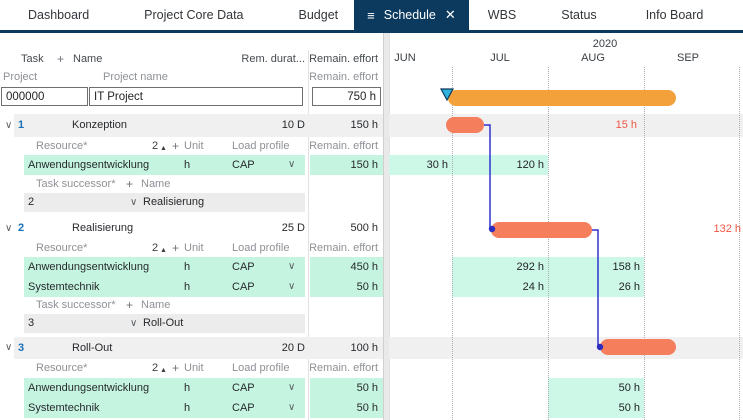 Image resolution: width=743 pixels, height=420 pixels. What do you see at coordinates (675, 15) in the screenshot?
I see `tab-info-board: Info Board` at bounding box center [675, 15].